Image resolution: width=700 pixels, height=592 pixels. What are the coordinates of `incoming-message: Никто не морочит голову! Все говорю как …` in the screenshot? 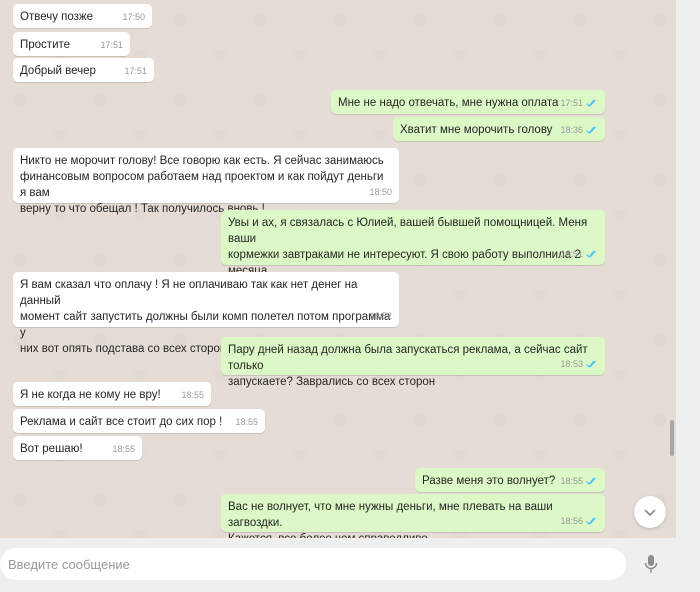 It's located at (206, 181).